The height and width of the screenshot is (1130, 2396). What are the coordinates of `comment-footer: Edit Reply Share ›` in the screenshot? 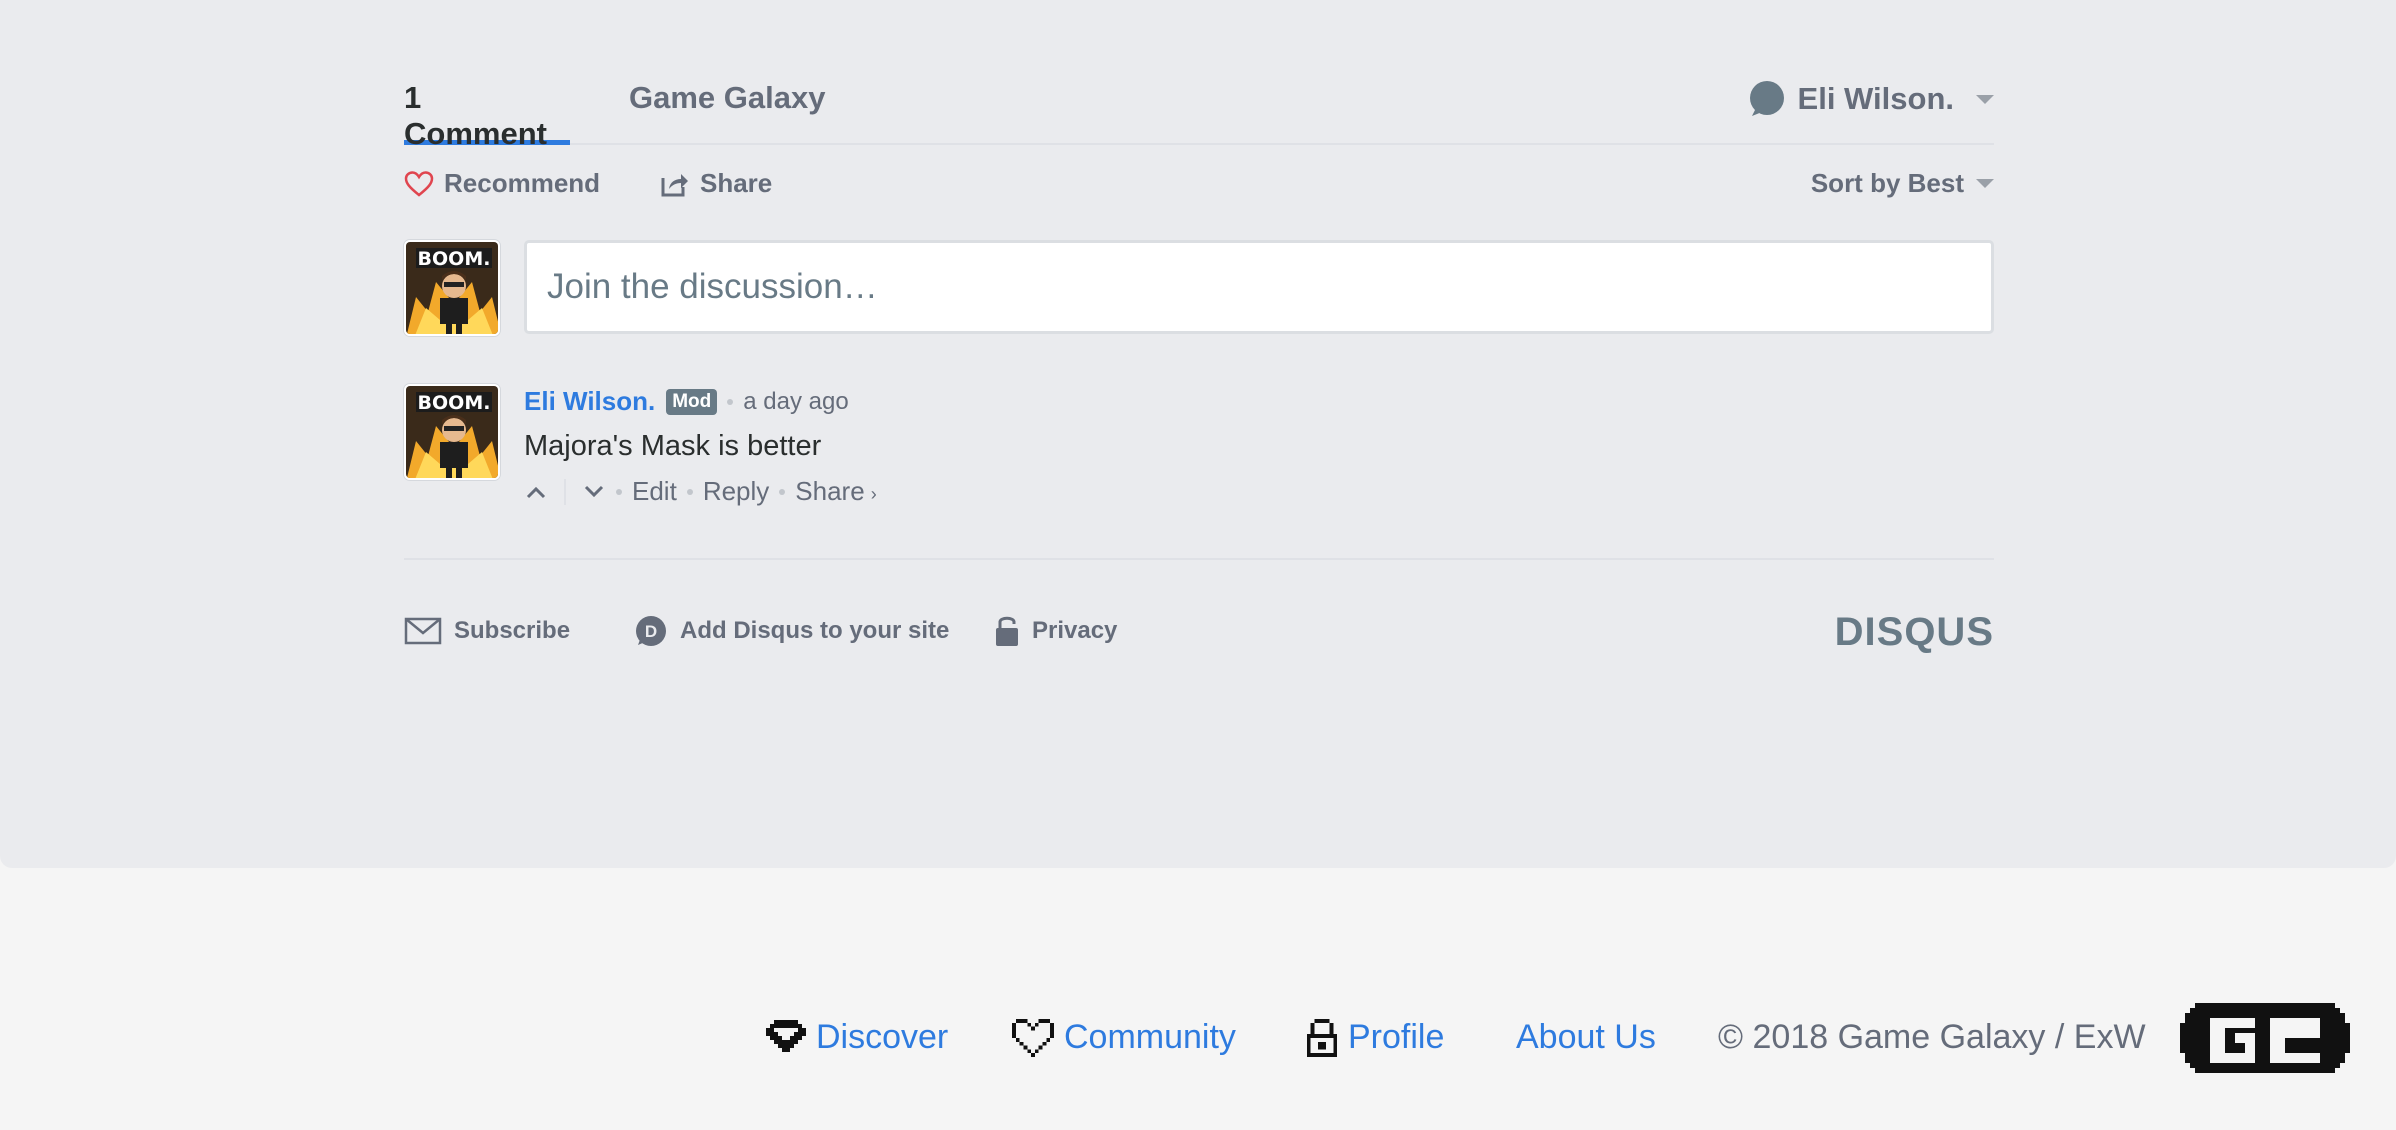 It's located at (700, 491).